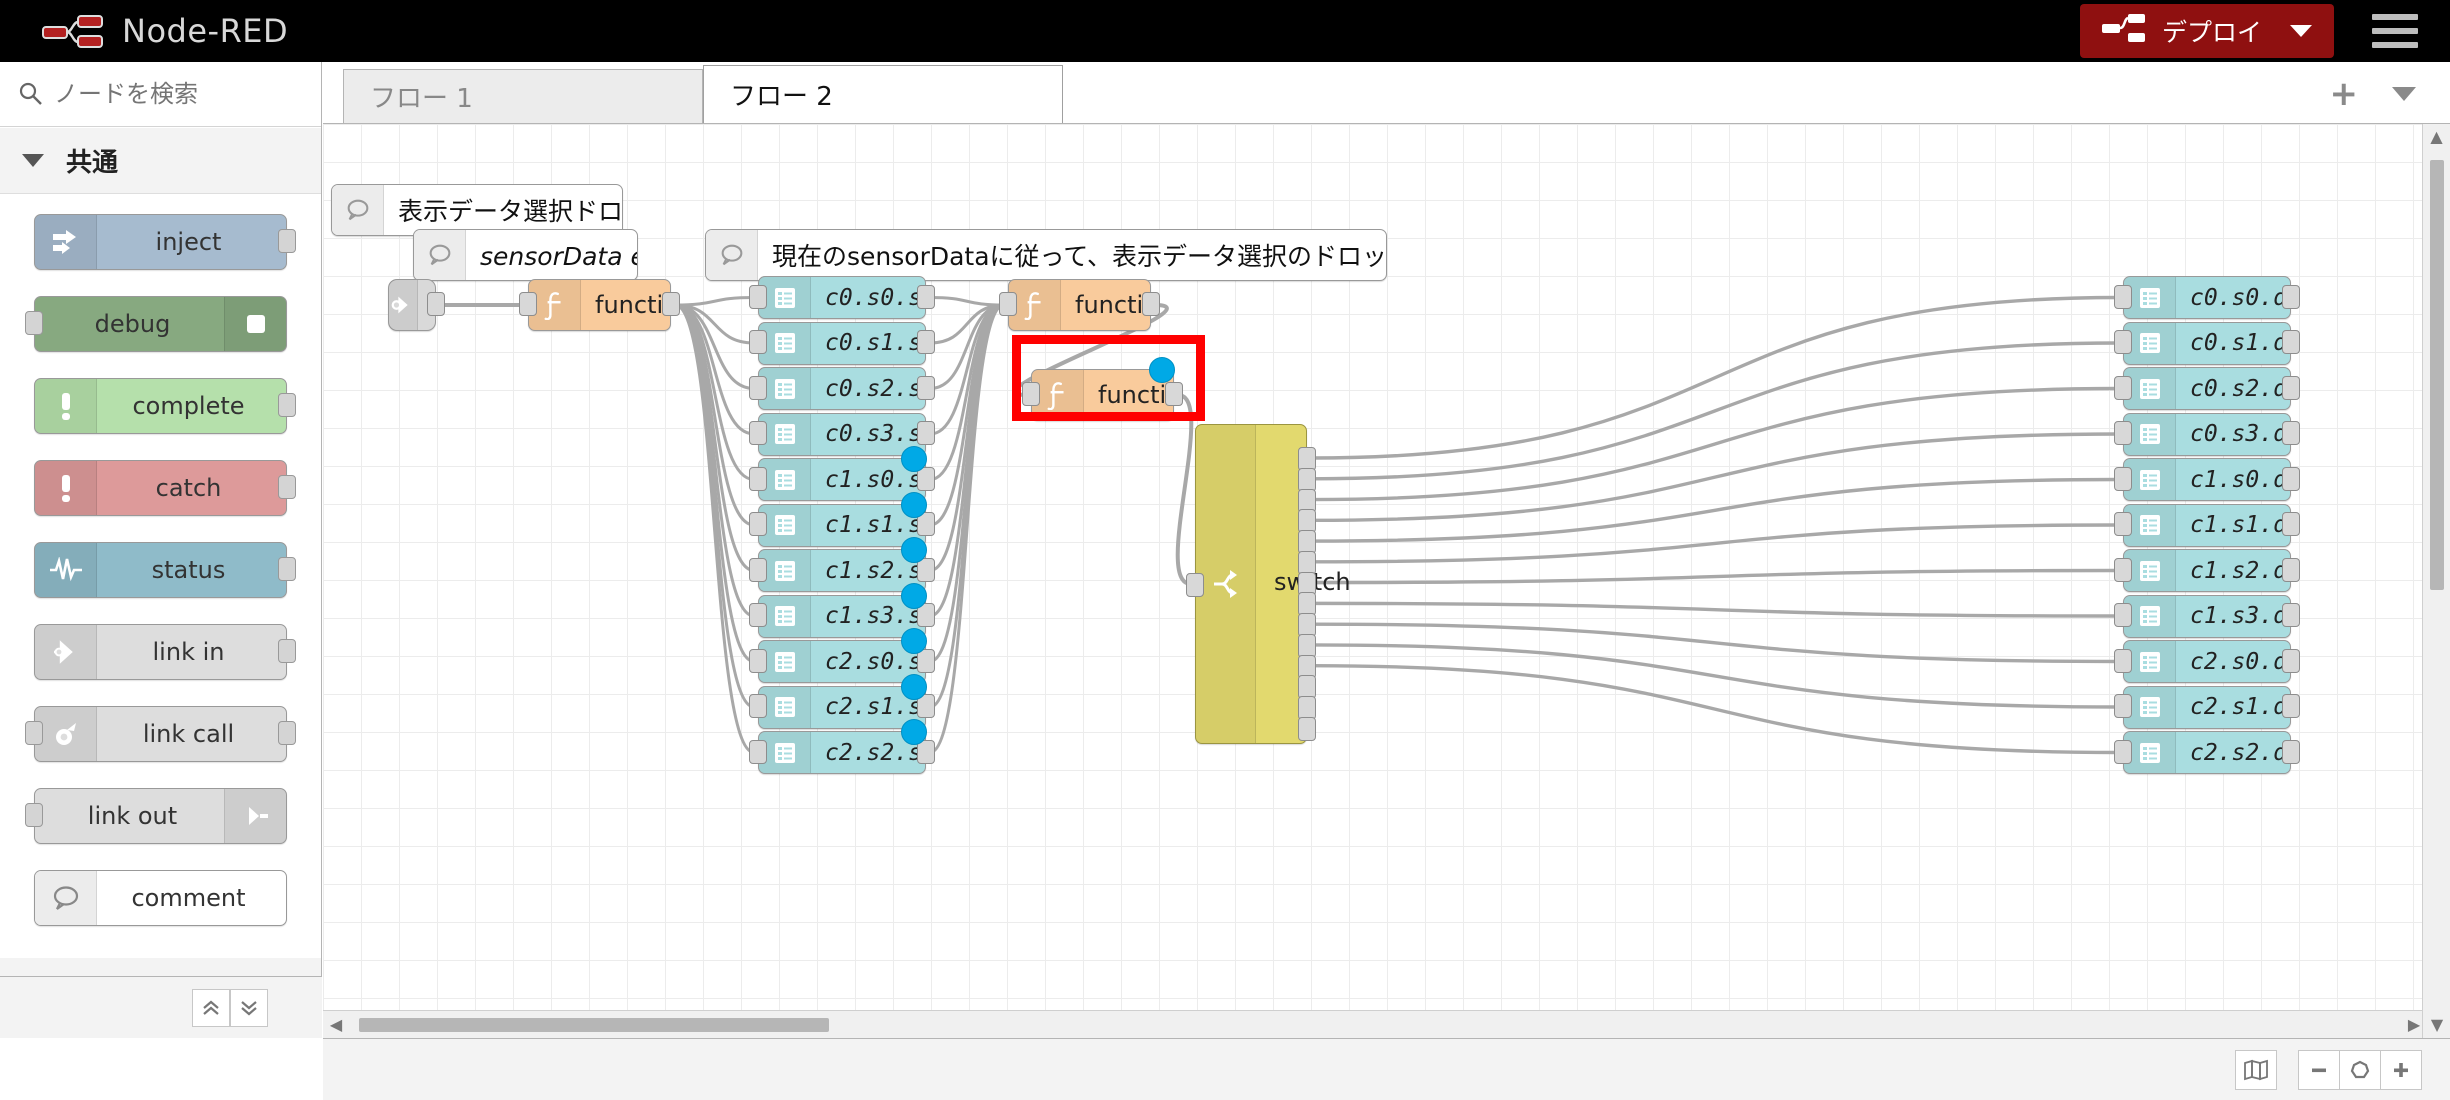 Image resolution: width=2450 pixels, height=1100 pixels. I want to click on palette-category-common: 共通, so click(160, 161).